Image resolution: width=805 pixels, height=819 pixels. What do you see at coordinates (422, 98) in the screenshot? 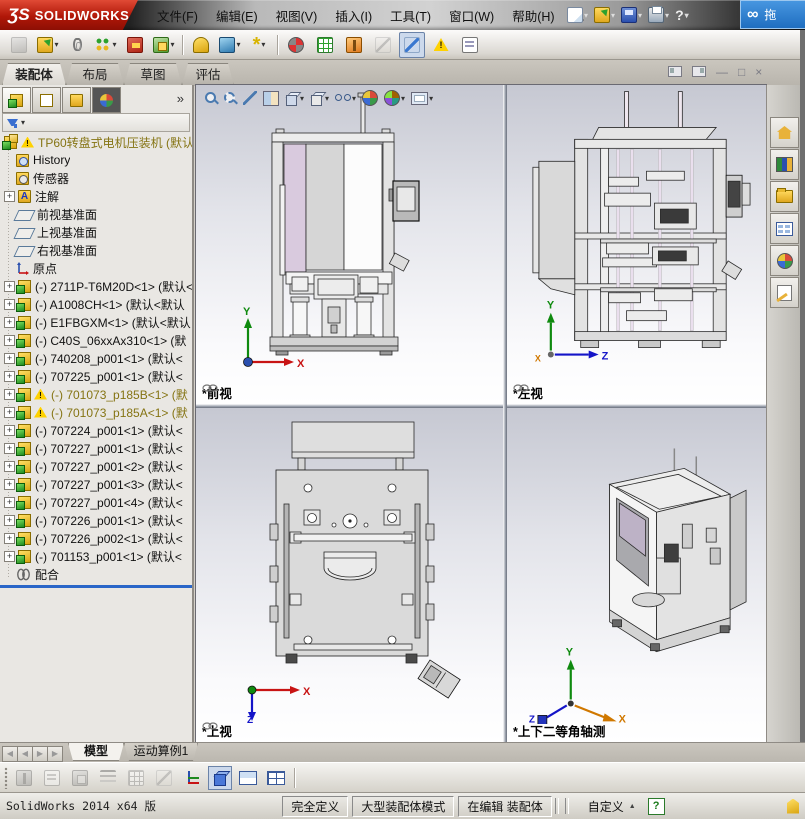
I see `view-settings-button: ▾` at bounding box center [422, 98].